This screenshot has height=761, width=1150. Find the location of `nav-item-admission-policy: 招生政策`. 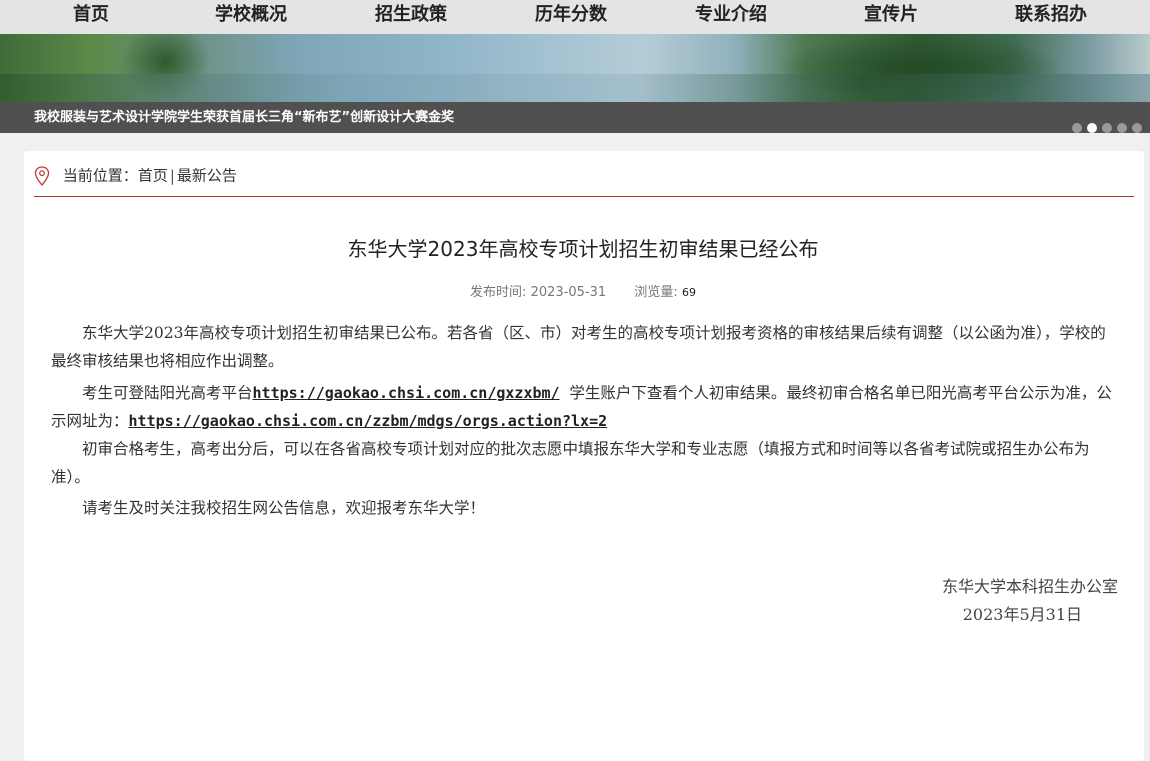

nav-item-admission-policy: 招生政策 is located at coordinates (411, 15).